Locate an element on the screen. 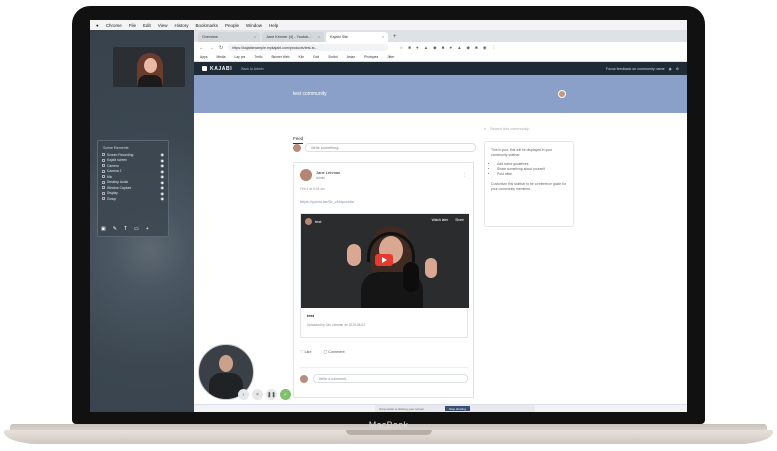 This screenshot has width=777, height=451. layers-toolbar: ▣ ✎ T ▭ + is located at coordinates (125, 229).